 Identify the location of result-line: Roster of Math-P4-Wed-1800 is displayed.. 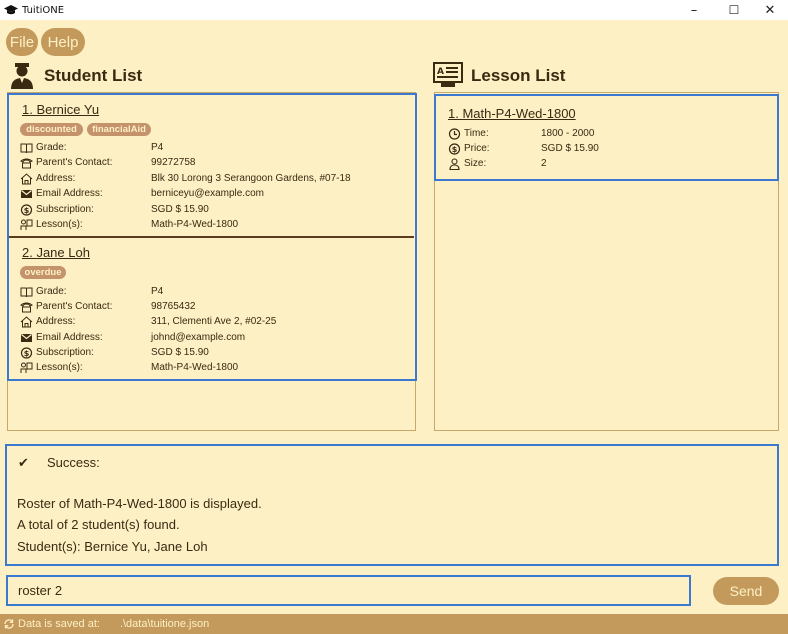
(139, 503).